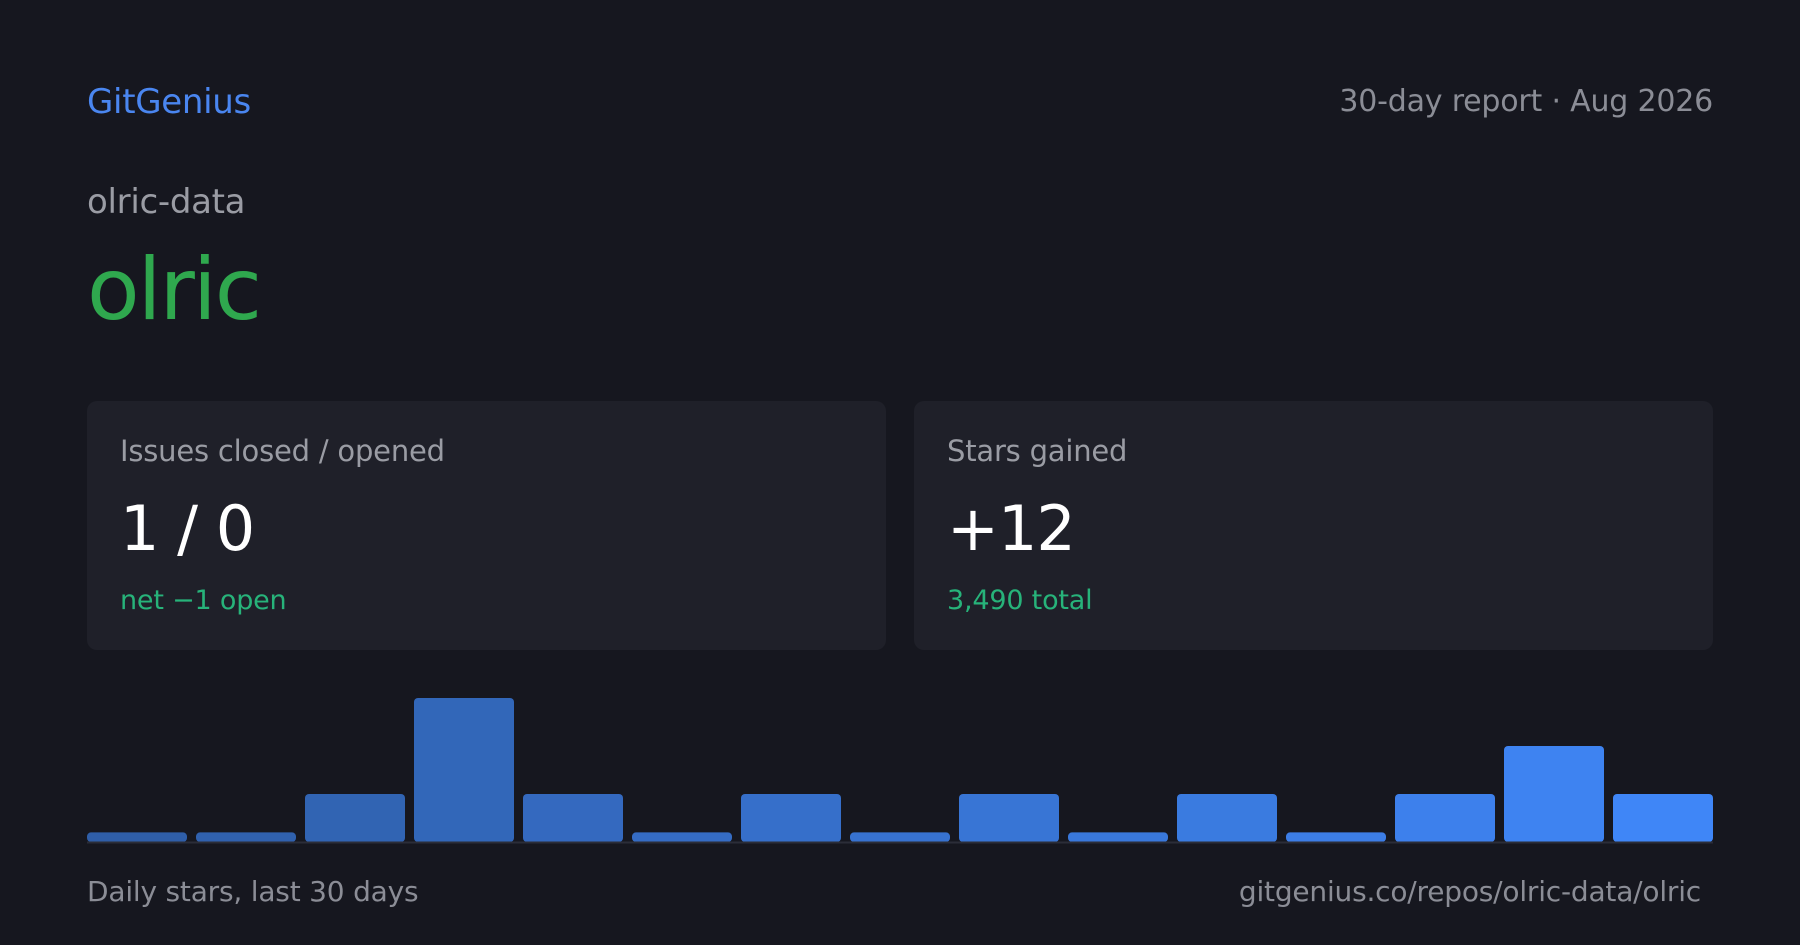 This screenshot has height=945, width=1800. Describe the element at coordinates (174, 290) in the screenshot. I see `repo-name: olric` at that location.